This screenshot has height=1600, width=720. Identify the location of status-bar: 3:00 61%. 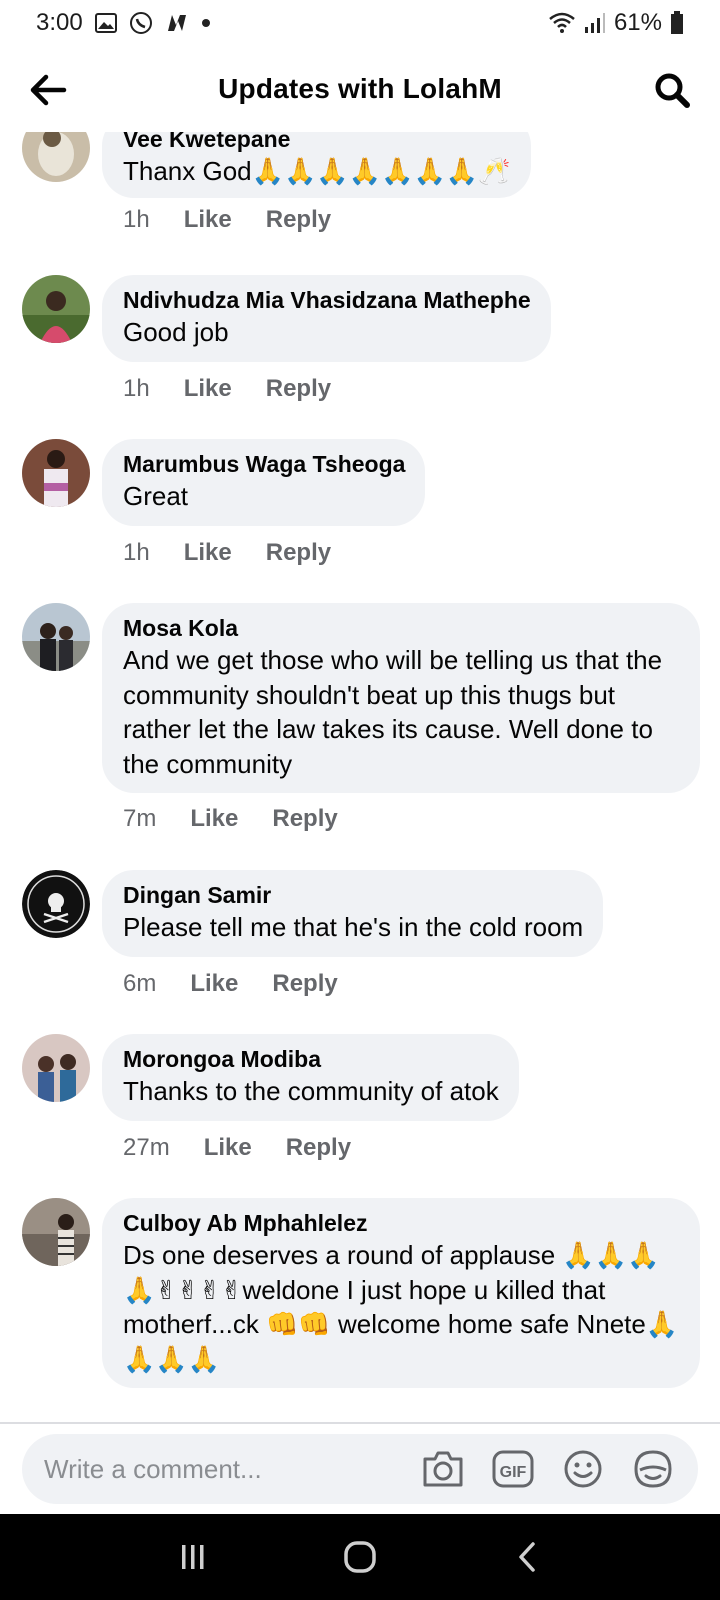
(360, 23).